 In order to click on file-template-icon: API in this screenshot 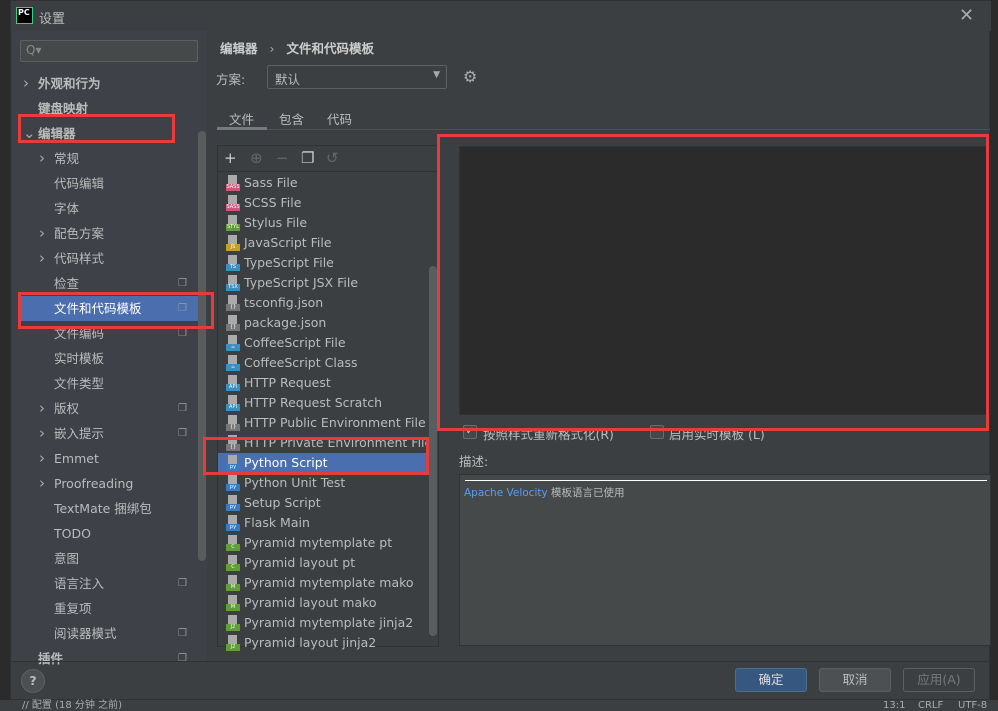, I will do `click(233, 383)`.